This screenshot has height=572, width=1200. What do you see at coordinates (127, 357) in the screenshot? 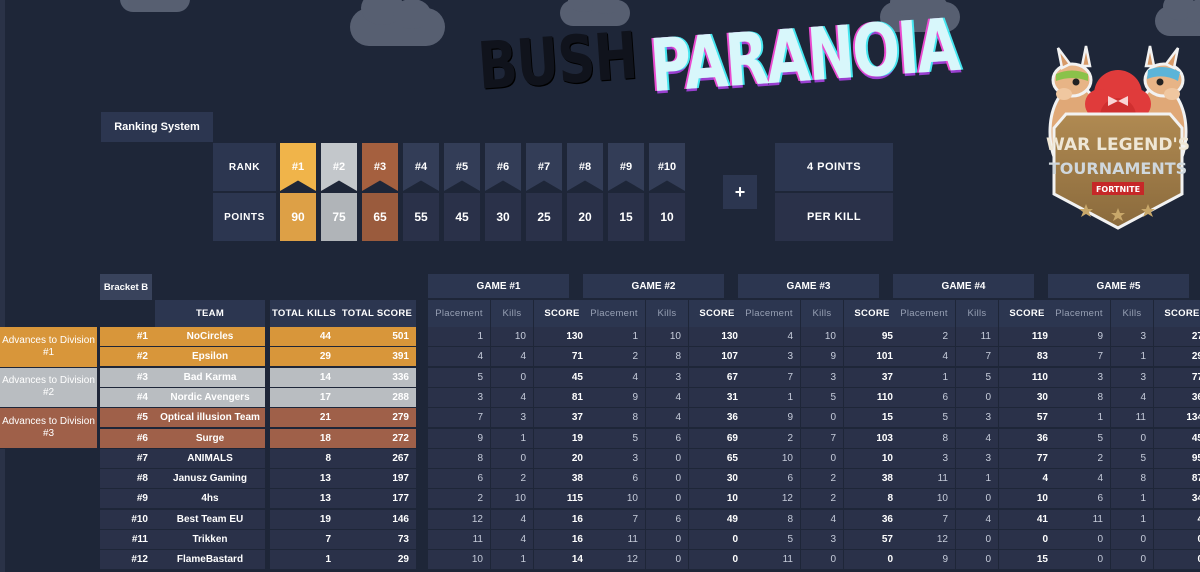
I see `row-rank: #2` at bounding box center [127, 357].